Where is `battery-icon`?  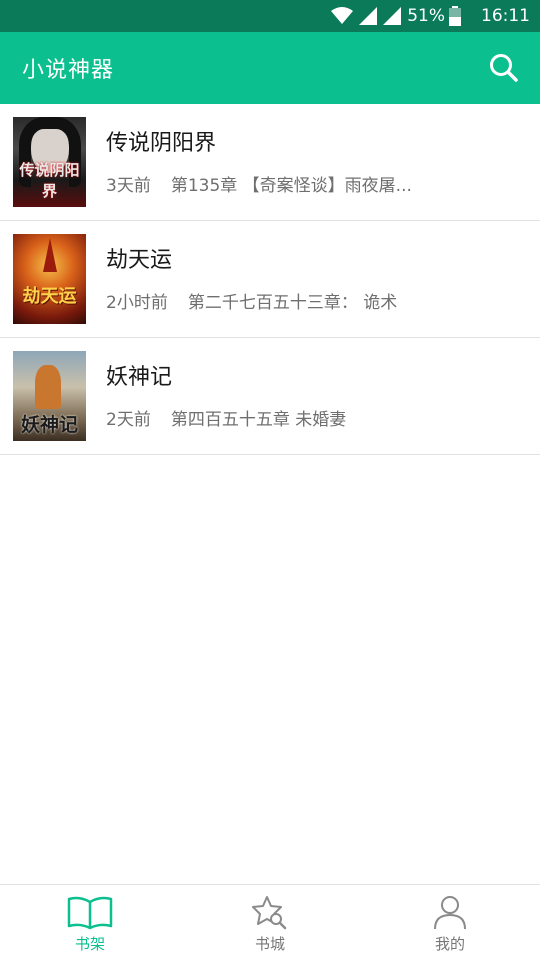 battery-icon is located at coordinates (455, 16).